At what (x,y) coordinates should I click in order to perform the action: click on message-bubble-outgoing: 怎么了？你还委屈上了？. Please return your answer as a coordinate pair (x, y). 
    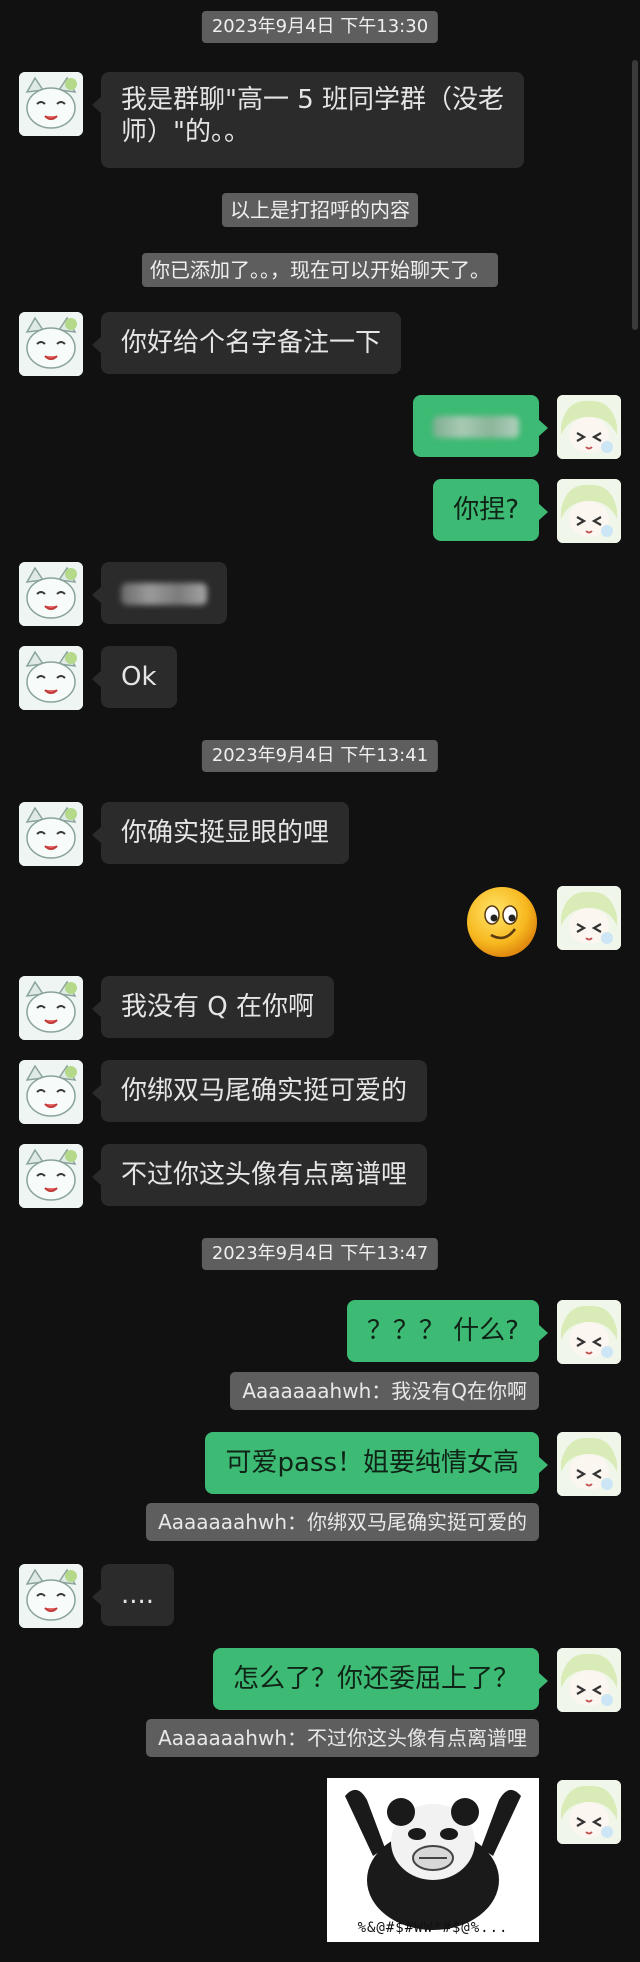
    Looking at the image, I should click on (380, 1679).